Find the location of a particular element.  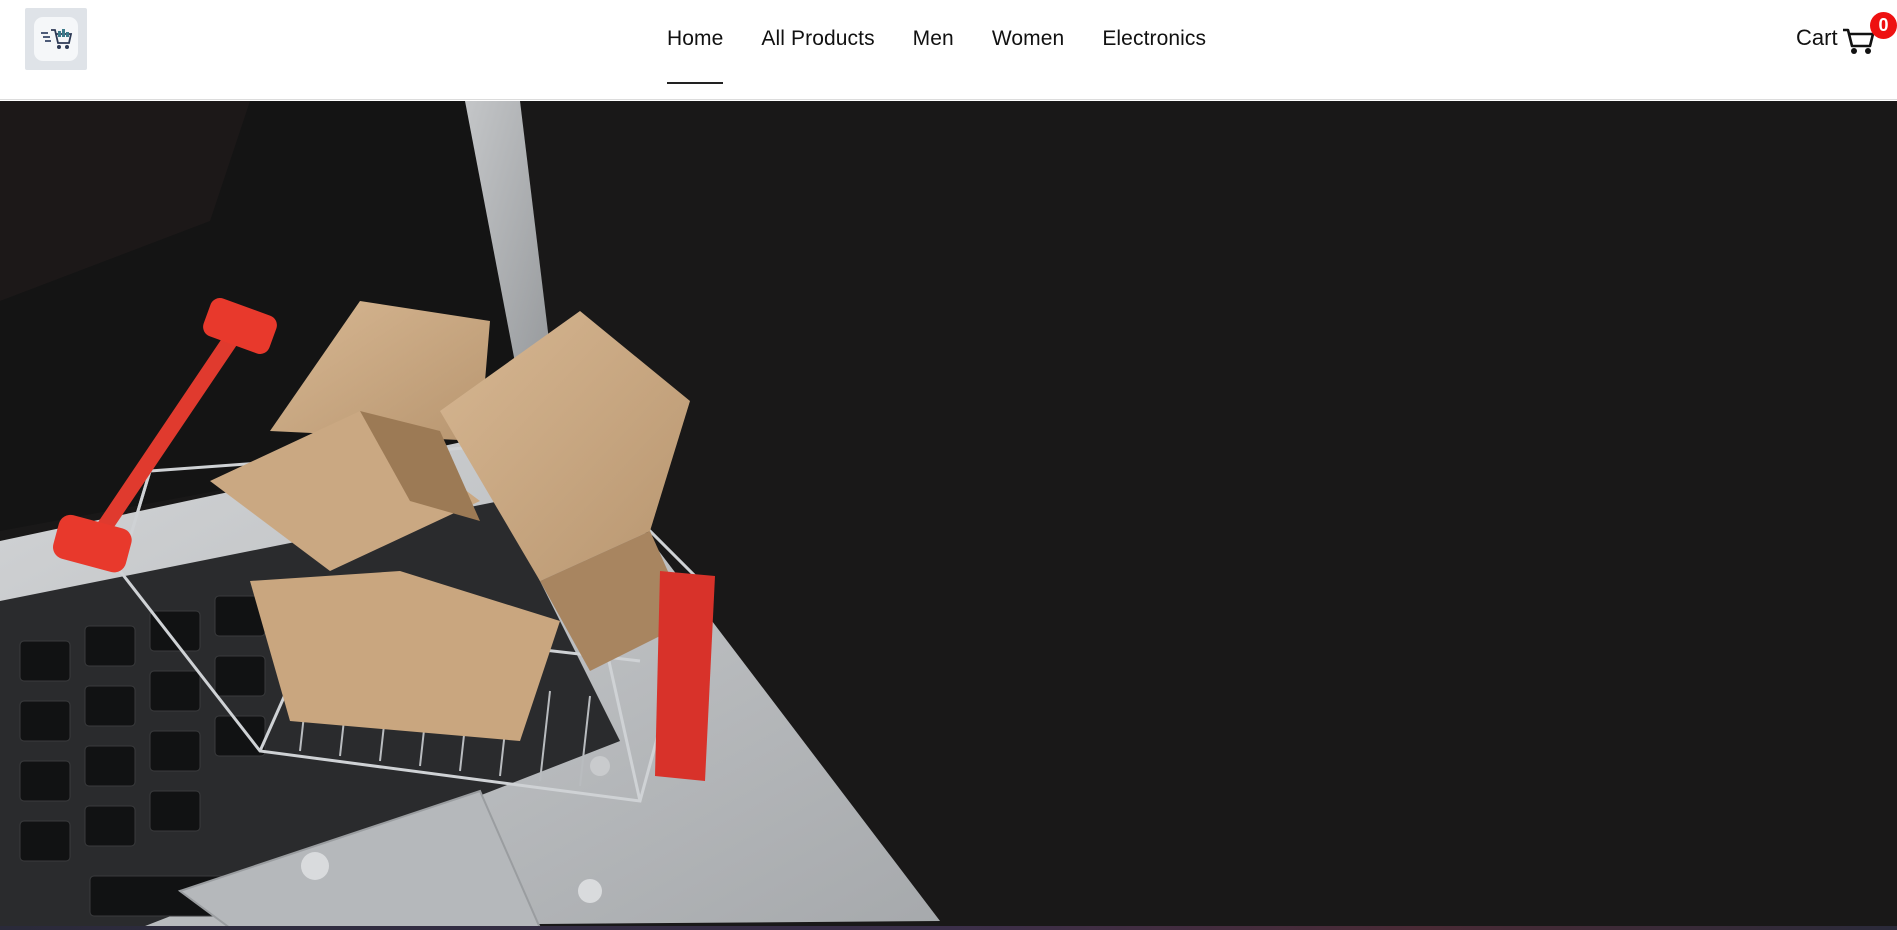

nav-home: Home is located at coordinates (695, 54).